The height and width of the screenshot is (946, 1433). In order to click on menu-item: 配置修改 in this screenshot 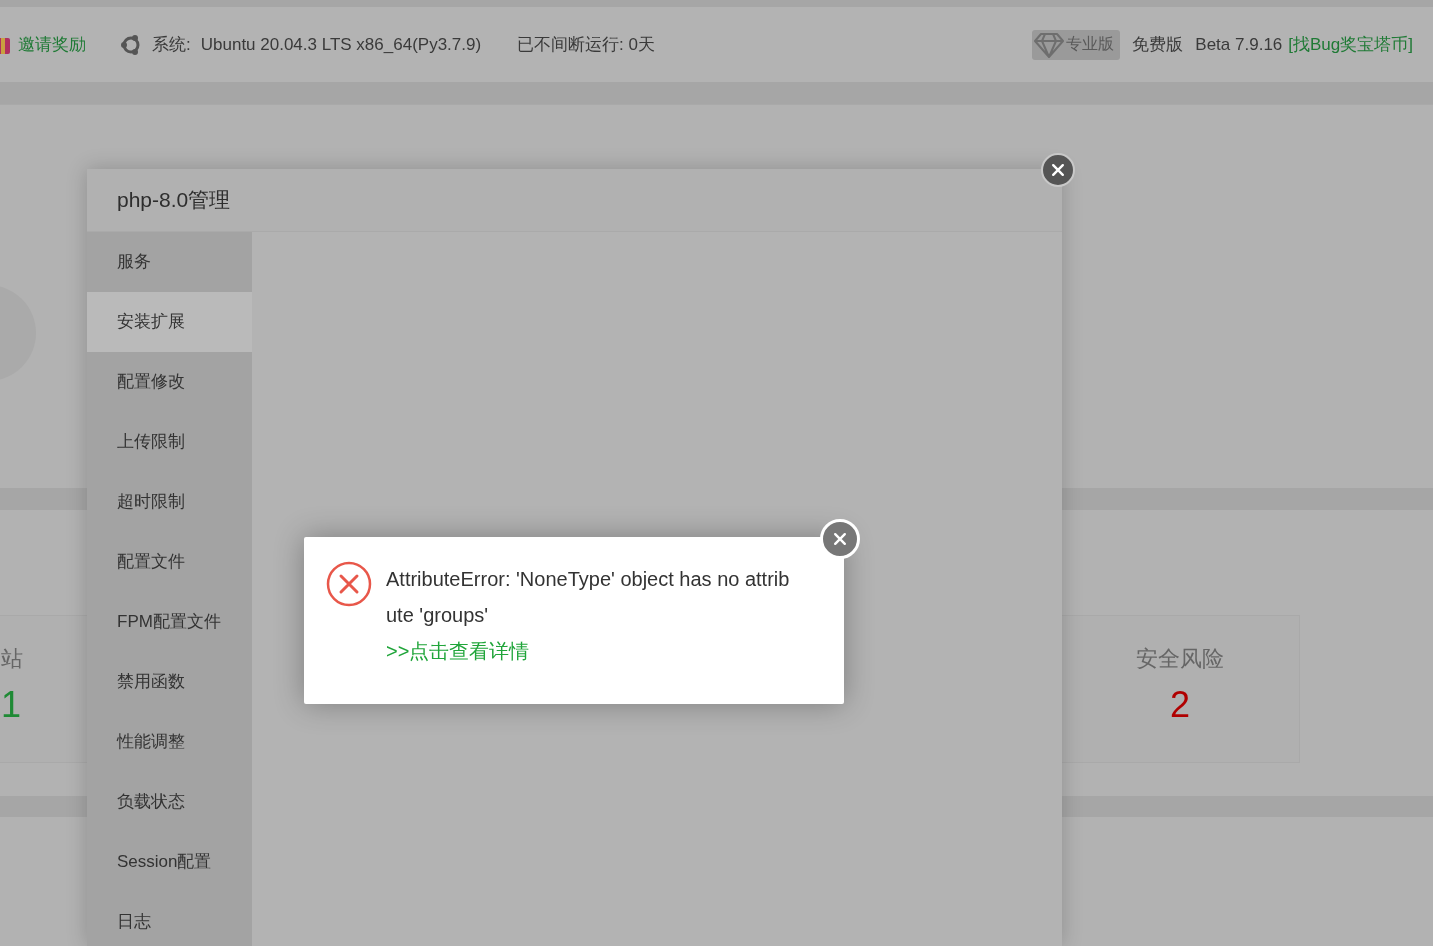, I will do `click(169, 382)`.